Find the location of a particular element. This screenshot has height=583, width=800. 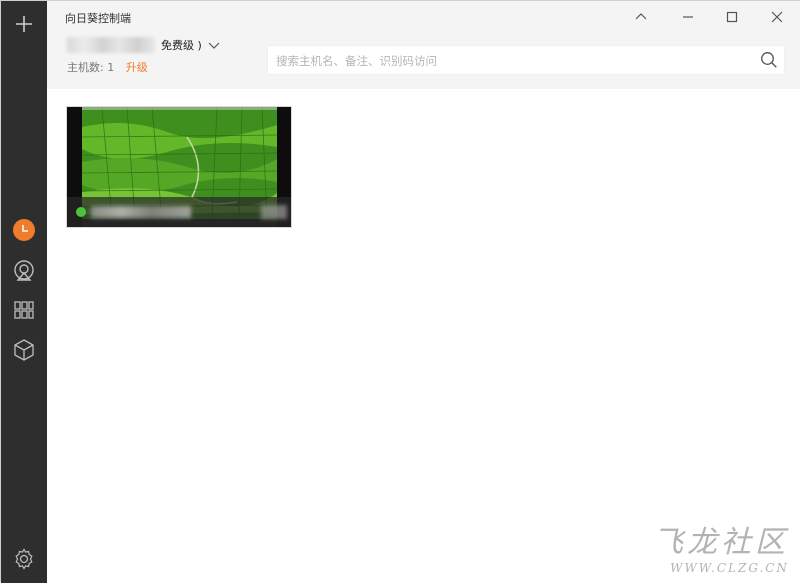

maximize-button is located at coordinates (732, 17).